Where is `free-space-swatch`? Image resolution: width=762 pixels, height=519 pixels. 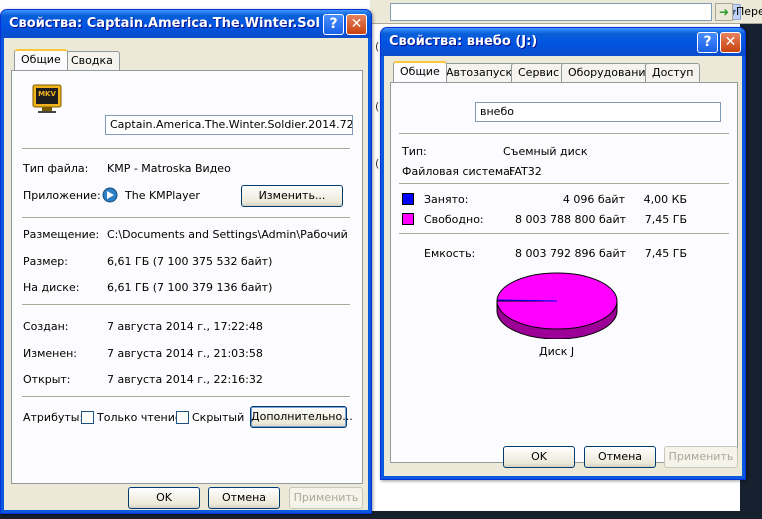
free-space-swatch is located at coordinates (408, 219).